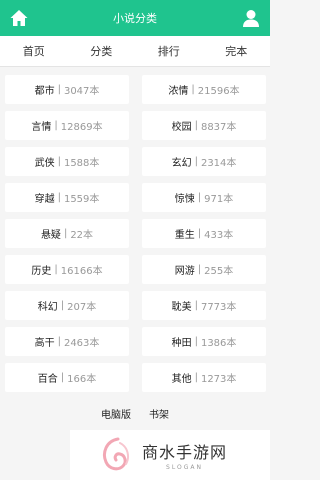  Describe the element at coordinates (181, 343) in the screenshot. I see `category-name: 种田` at that location.